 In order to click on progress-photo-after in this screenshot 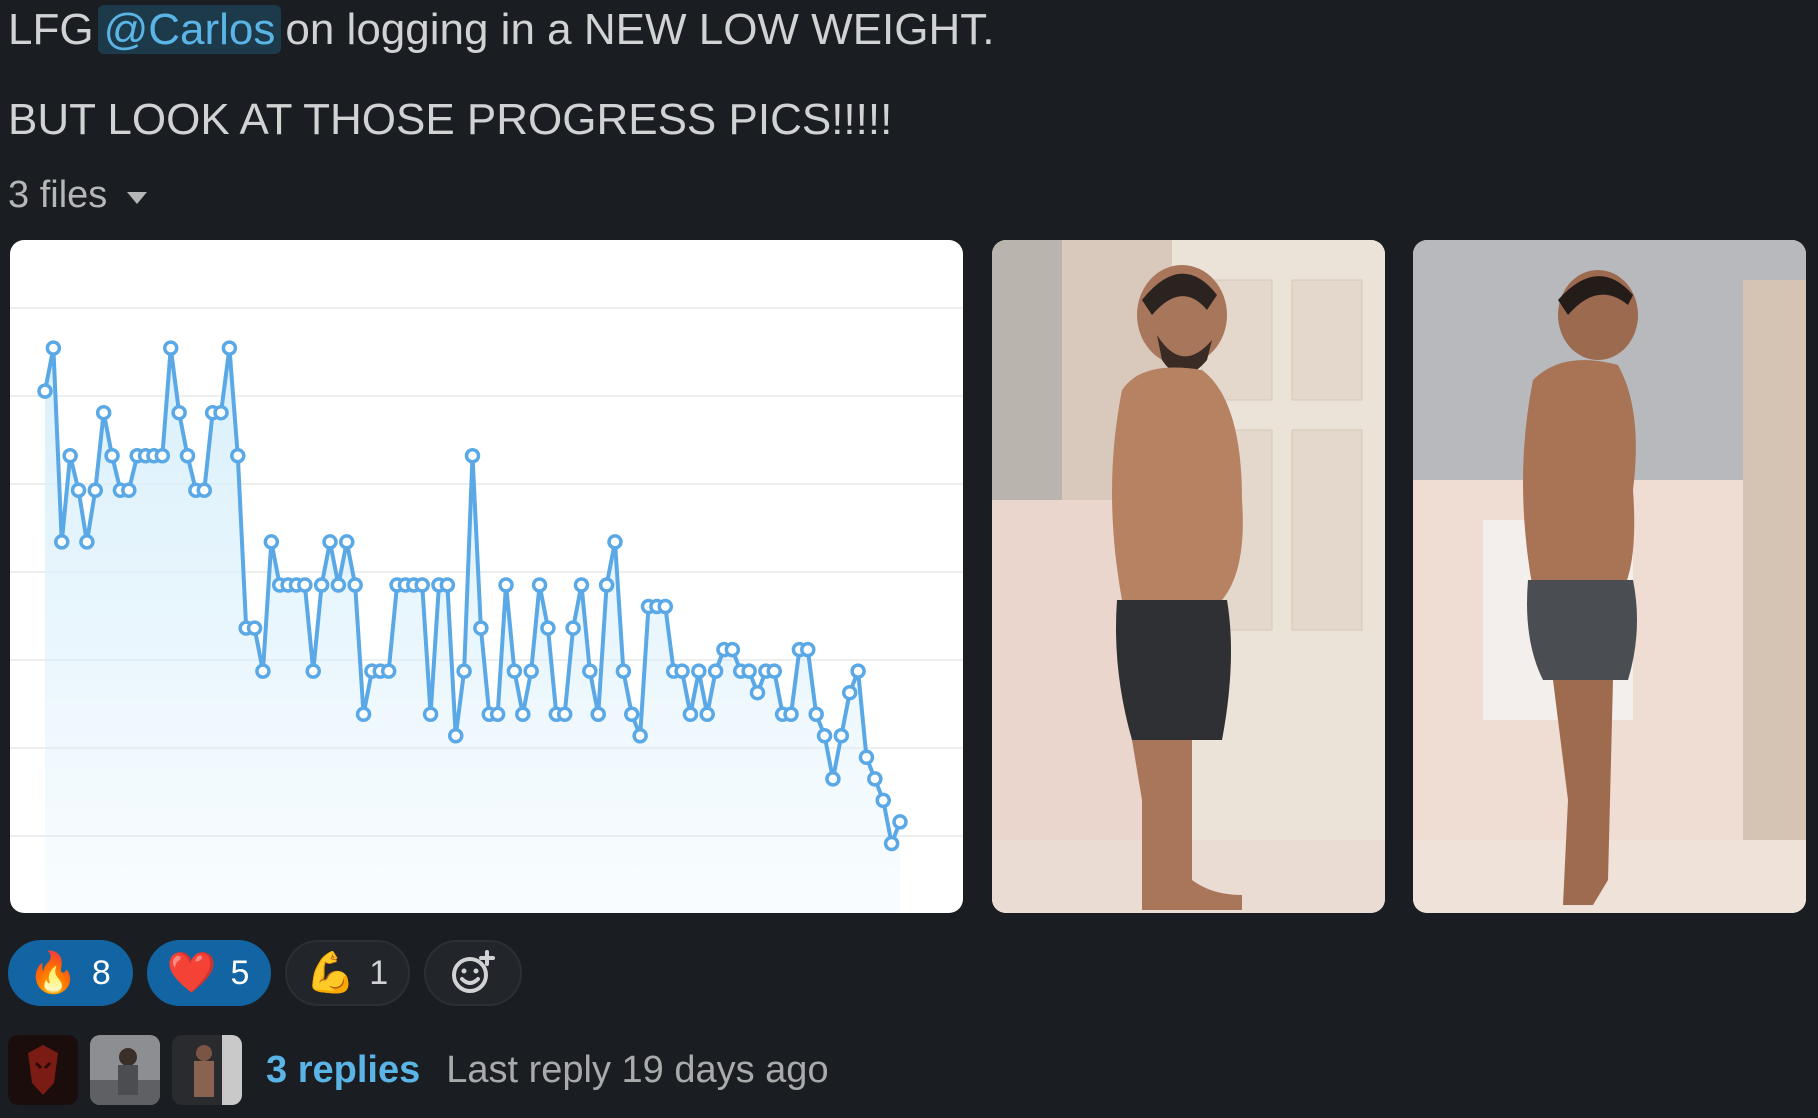, I will do `click(1609, 576)`.